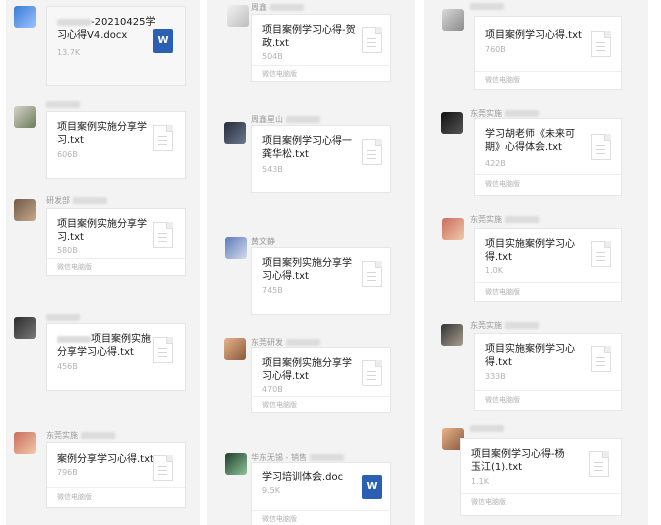 The width and height of the screenshot is (661, 525). I want to click on file-size: 470B, so click(272, 389).